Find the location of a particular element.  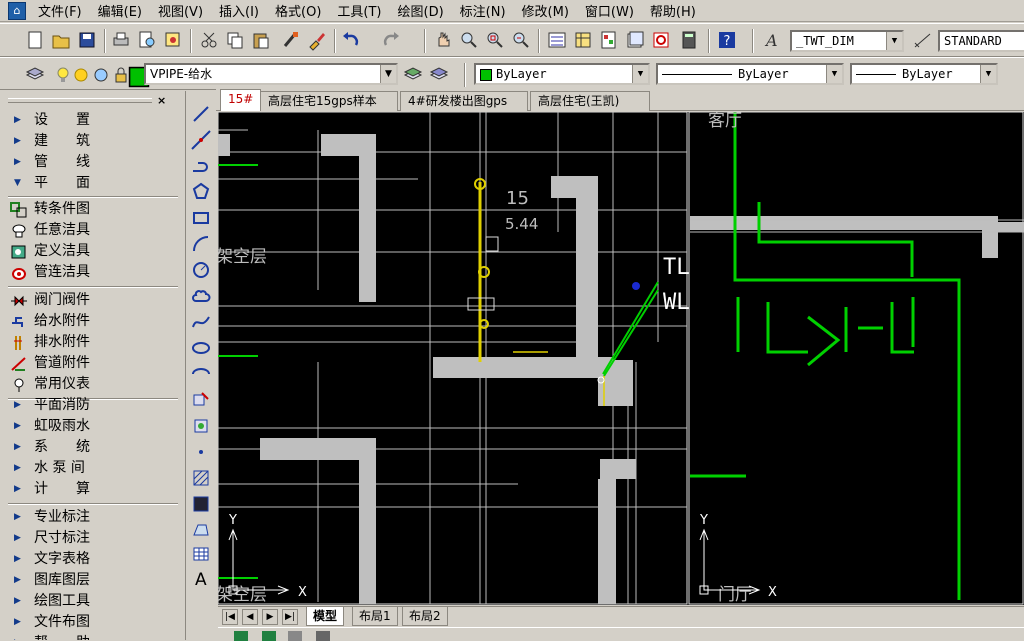

zoom-window-icon is located at coordinates (495, 40).